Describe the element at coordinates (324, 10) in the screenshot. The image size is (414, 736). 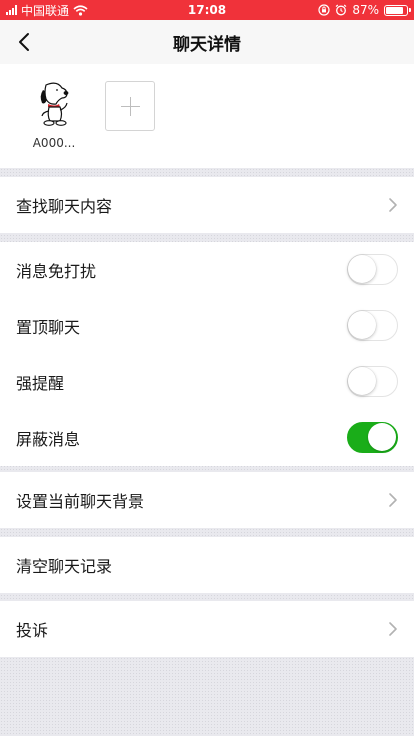
I see `orientation-lock-icon` at that location.